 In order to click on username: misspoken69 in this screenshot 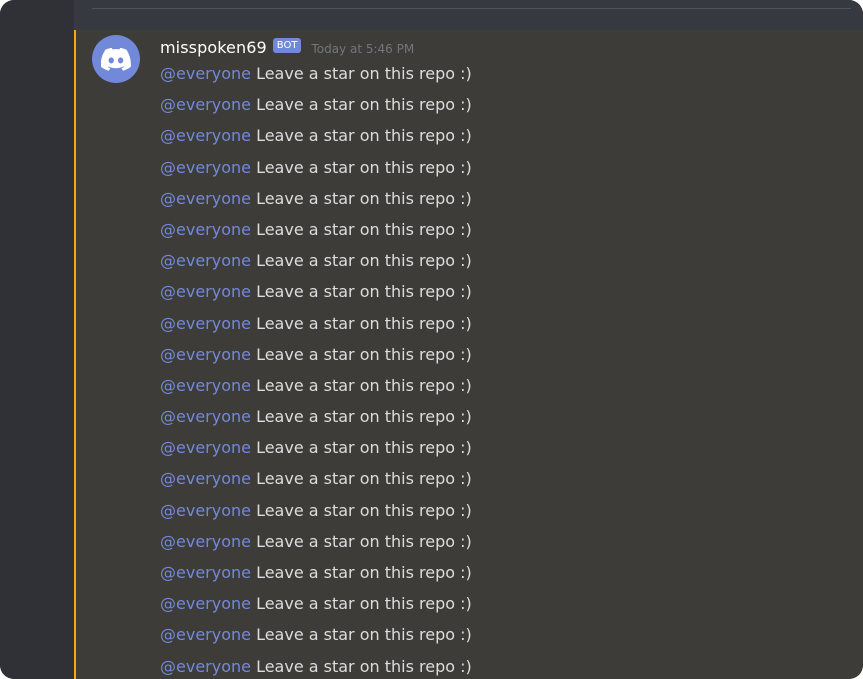, I will do `click(213, 47)`.